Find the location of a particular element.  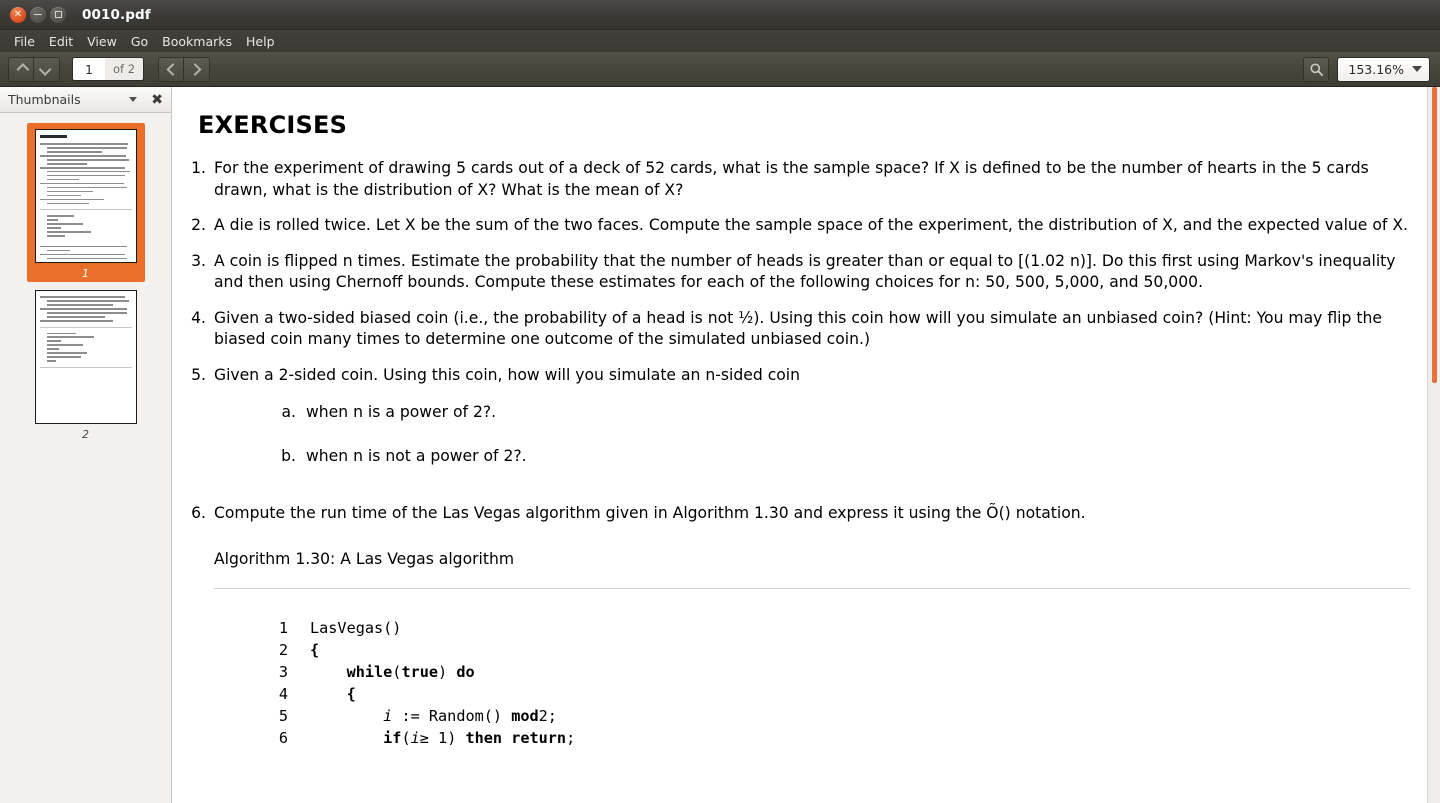

toolbar: 1 of 2 153.16% is located at coordinates (720, 69).